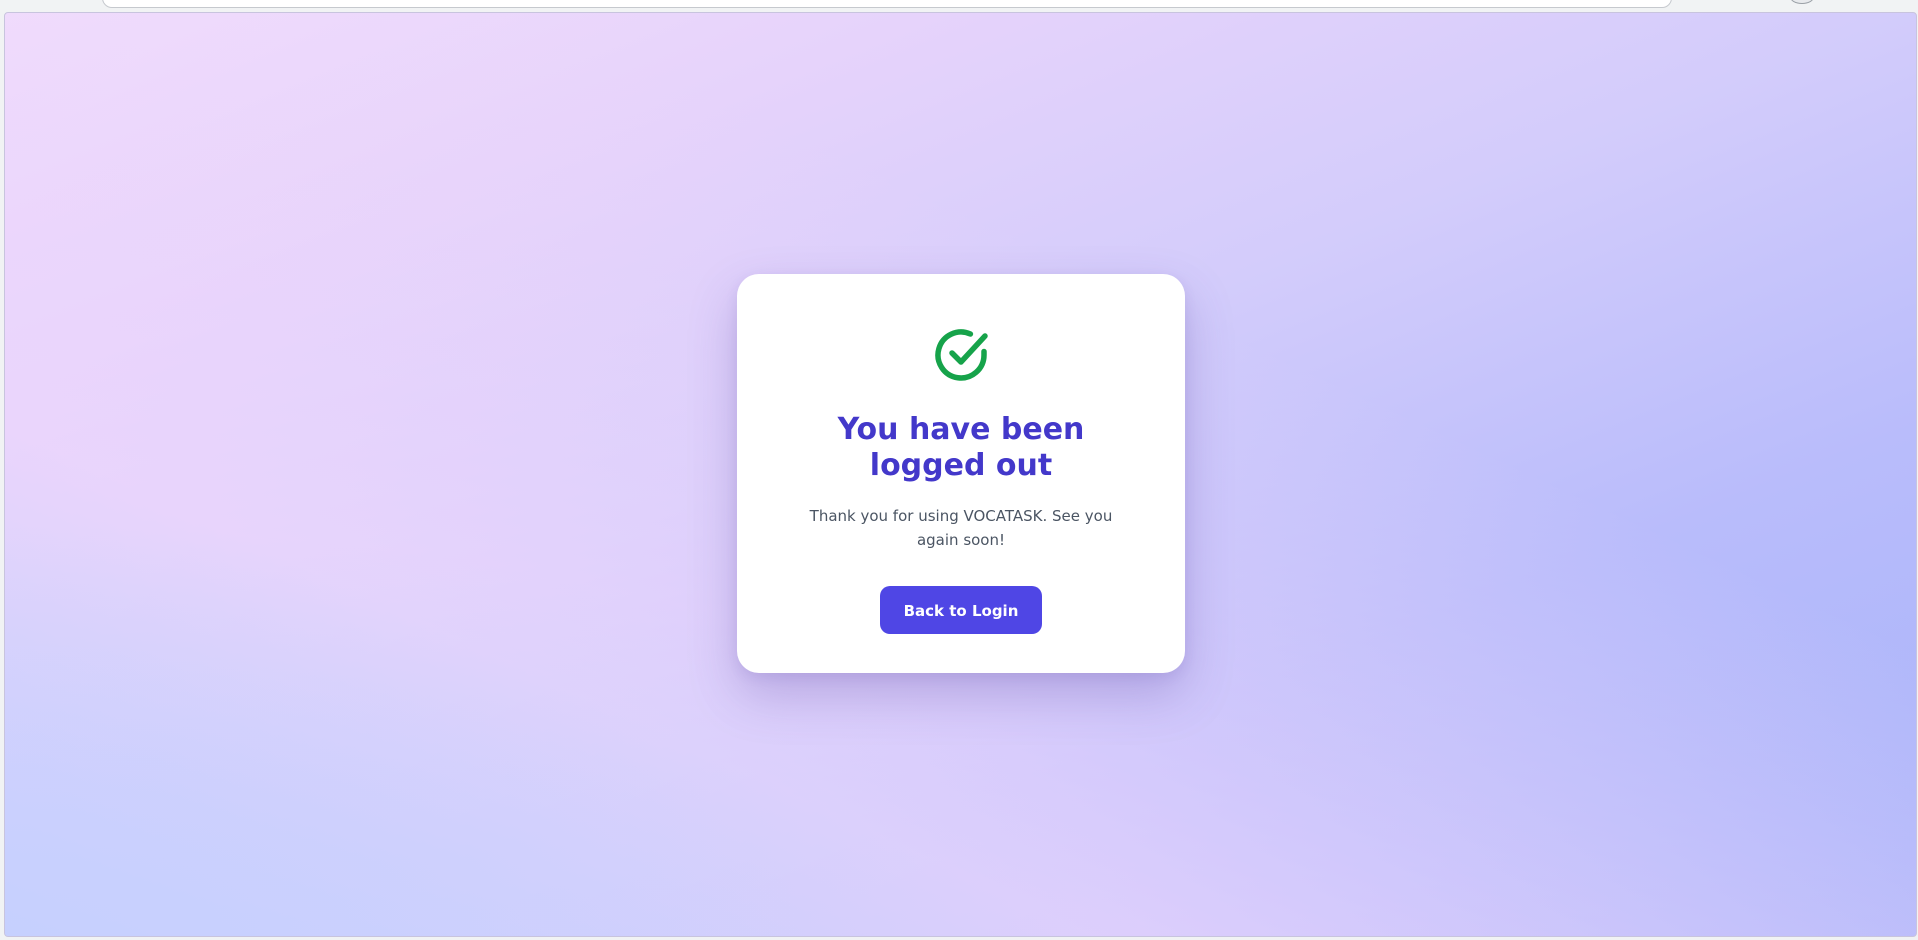 Image resolution: width=1918 pixels, height=940 pixels. I want to click on profile-icon, so click(1802, 2).